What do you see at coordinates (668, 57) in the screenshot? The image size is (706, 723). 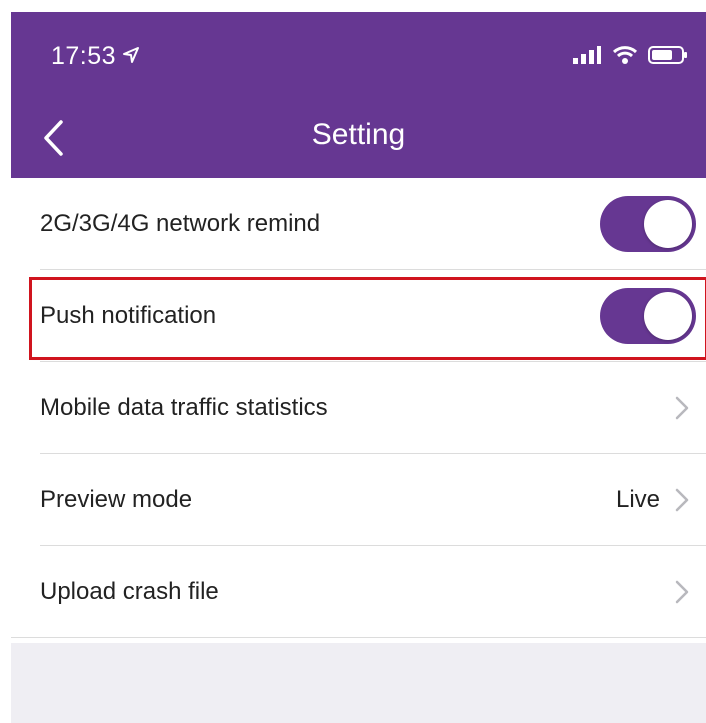 I see `battery-icon` at bounding box center [668, 57].